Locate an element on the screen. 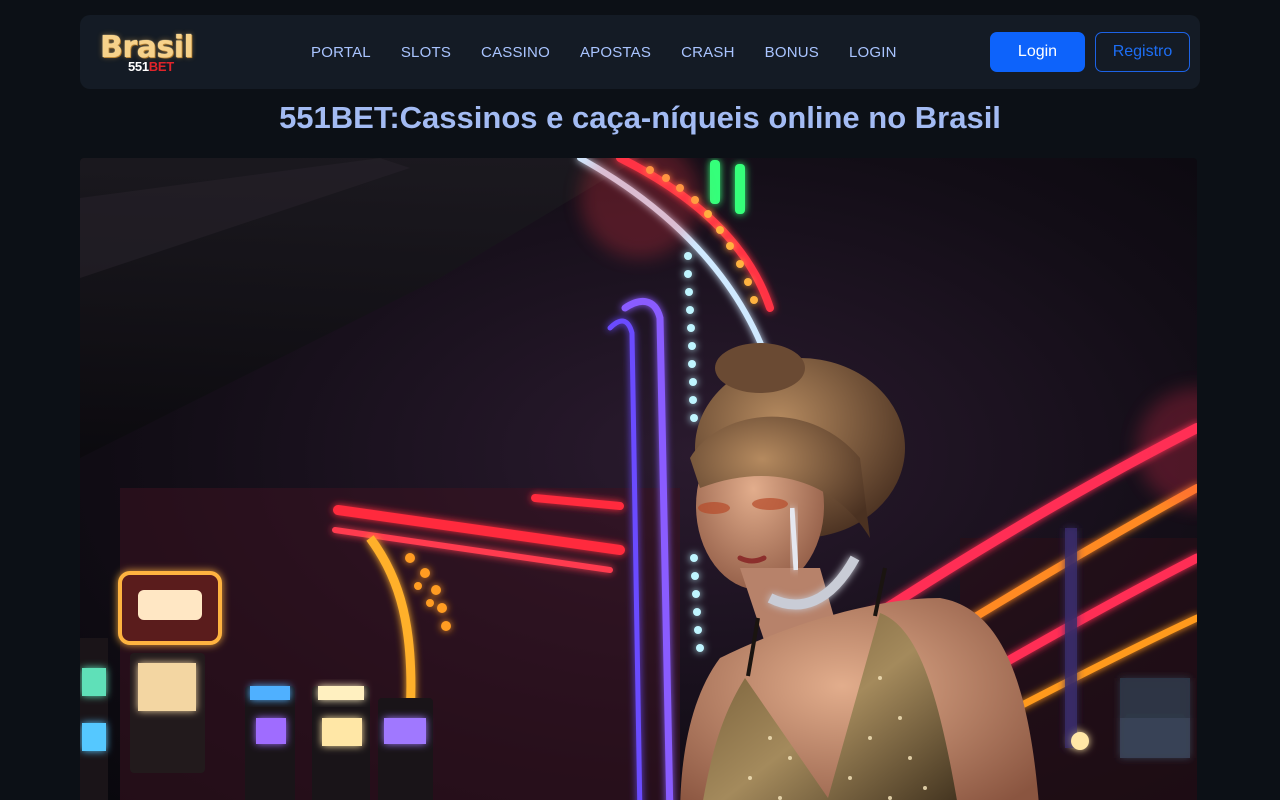  logo-sub-number: 551 is located at coordinates (138, 66).